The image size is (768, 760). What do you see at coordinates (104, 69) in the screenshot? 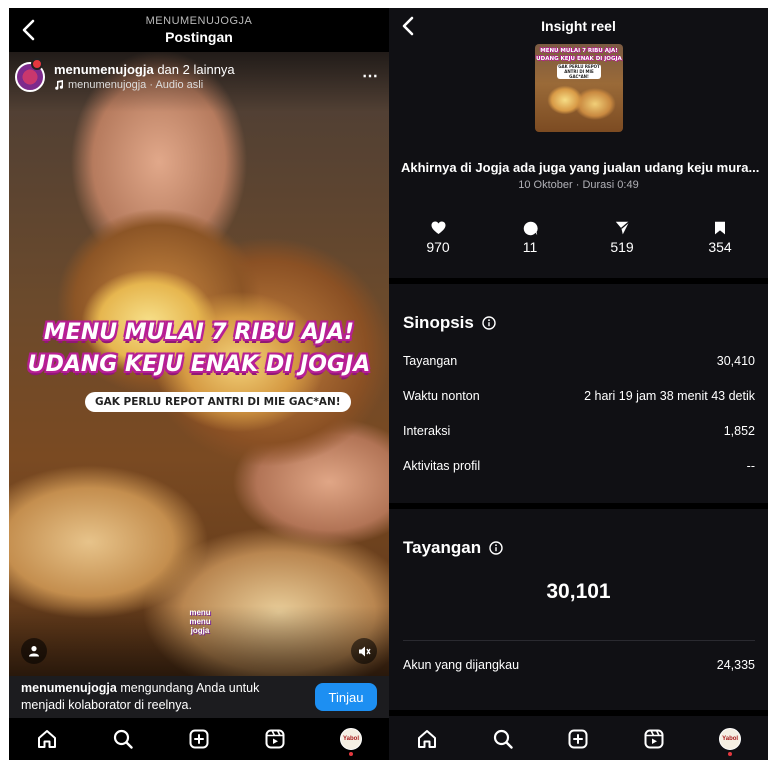
I see `account-username: menumenujogja` at bounding box center [104, 69].